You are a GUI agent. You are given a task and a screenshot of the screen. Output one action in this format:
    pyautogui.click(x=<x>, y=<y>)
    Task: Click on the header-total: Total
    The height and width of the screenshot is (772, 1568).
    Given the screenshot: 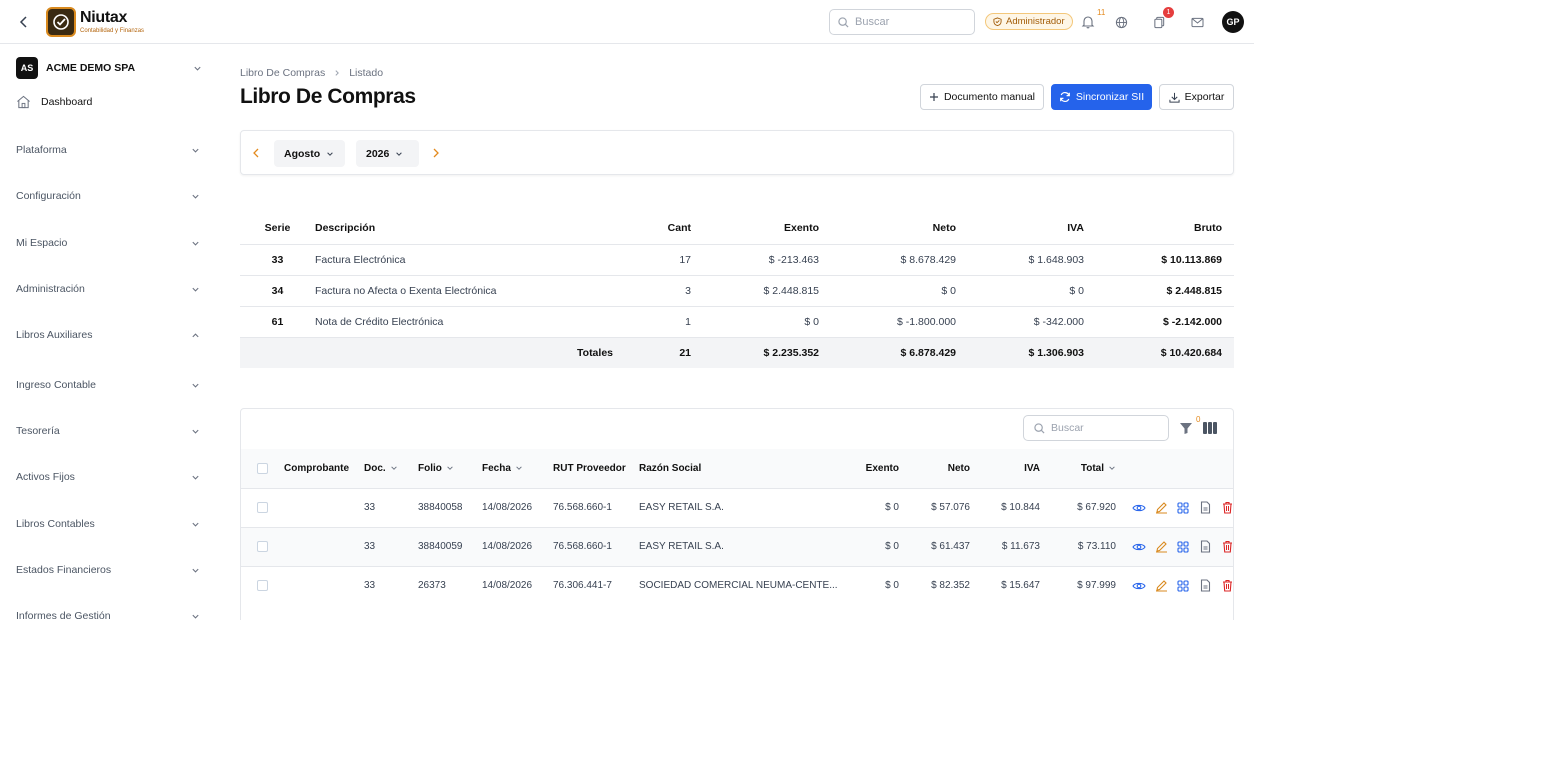 What is the action you would take?
    pyautogui.click(x=1078, y=468)
    